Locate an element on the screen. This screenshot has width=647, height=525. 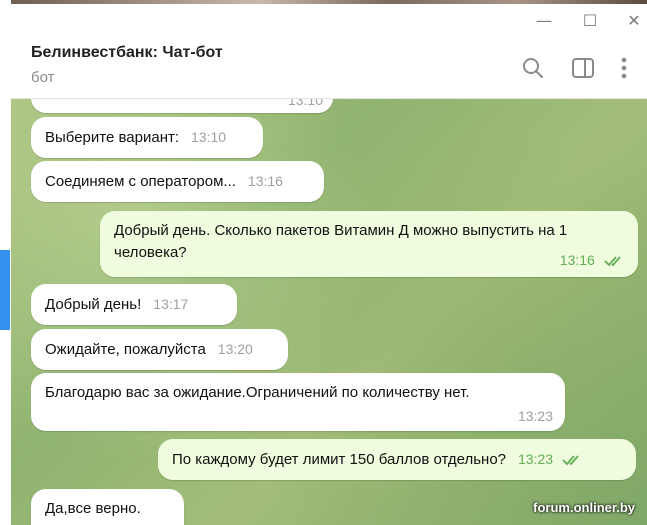
search-icon is located at coordinates (533, 68).